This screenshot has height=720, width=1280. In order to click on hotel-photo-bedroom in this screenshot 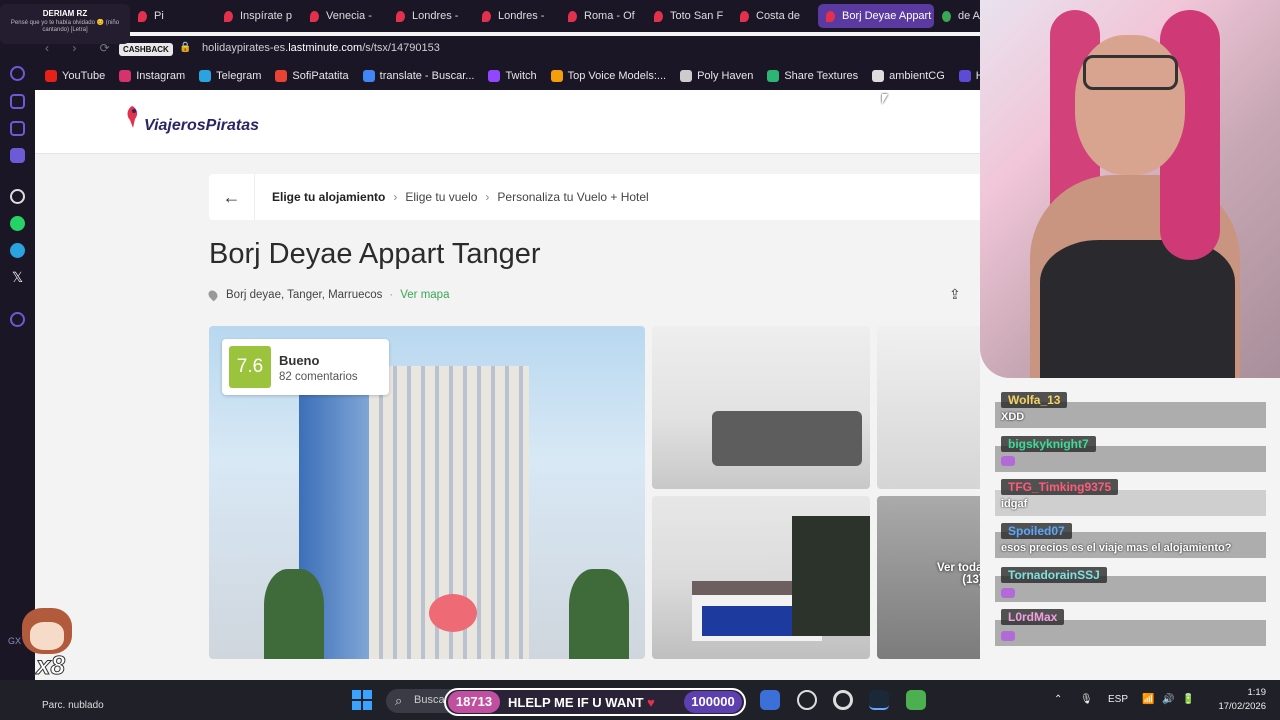, I will do `click(761, 577)`.